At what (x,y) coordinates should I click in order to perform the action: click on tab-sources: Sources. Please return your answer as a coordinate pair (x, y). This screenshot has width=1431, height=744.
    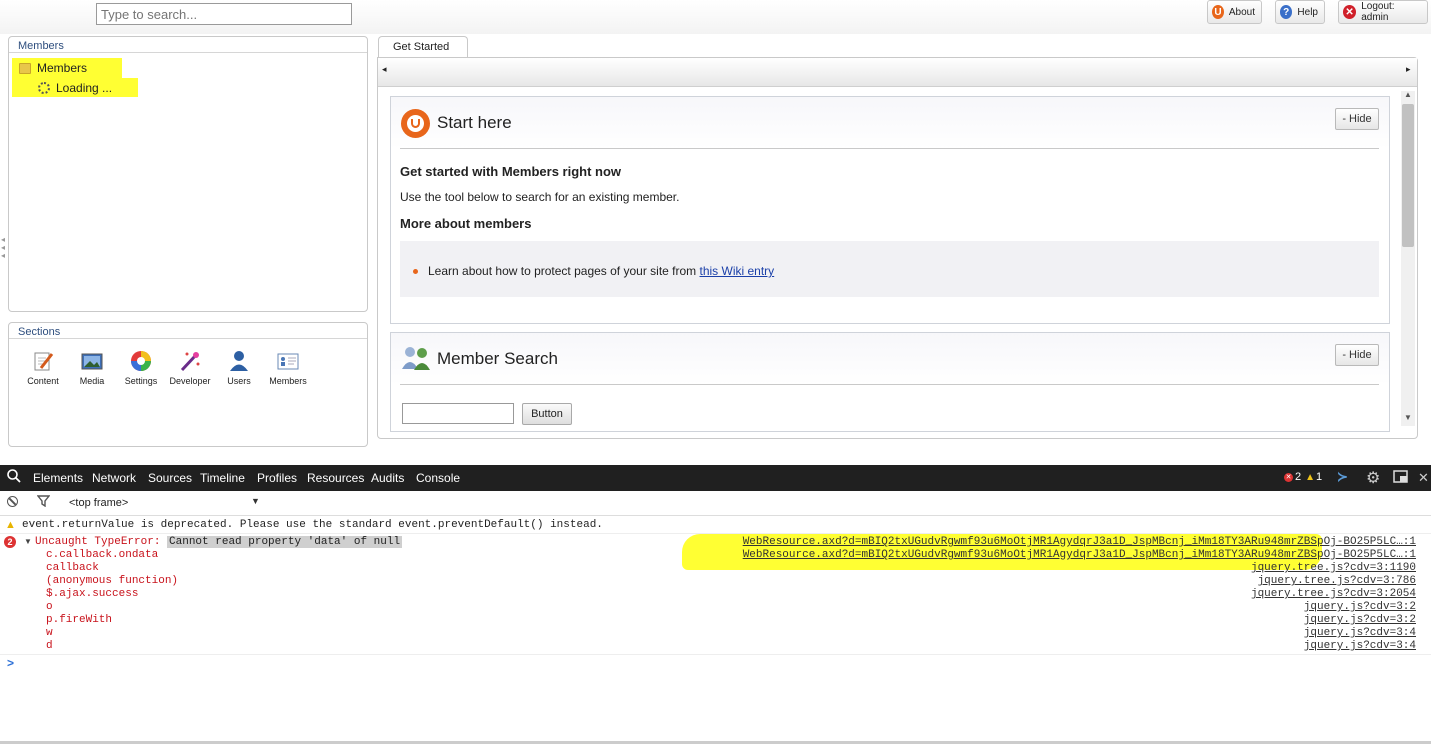
    Looking at the image, I should click on (170, 478).